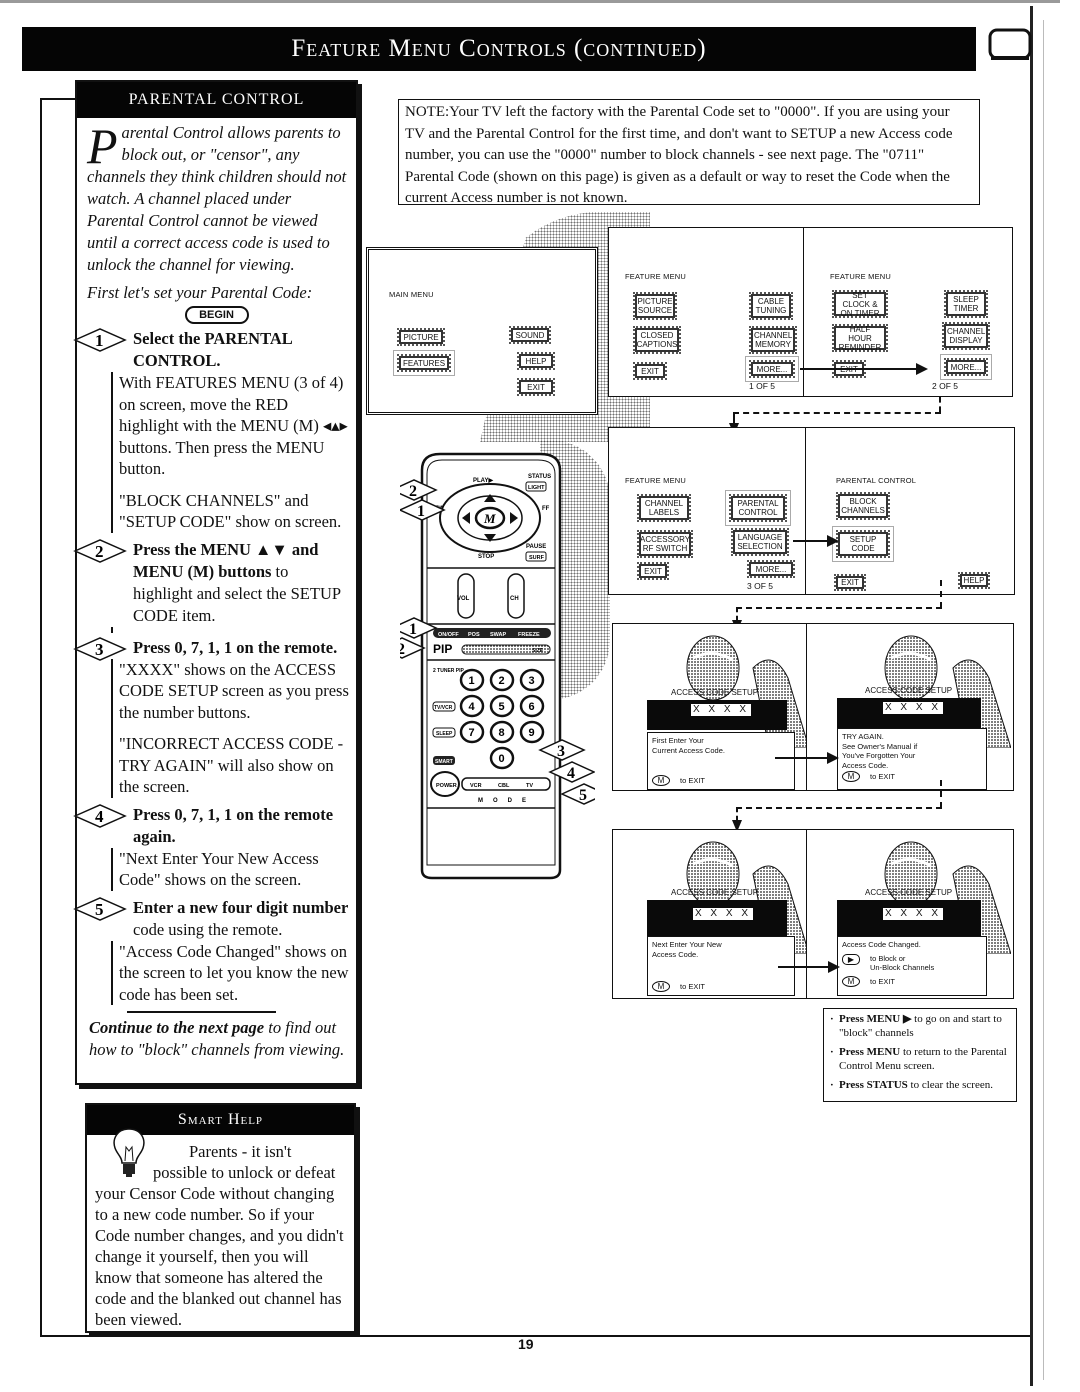 The width and height of the screenshot is (1080, 1392). What do you see at coordinates (536, 547) in the screenshot?
I see `pause-label: PAUSE` at bounding box center [536, 547].